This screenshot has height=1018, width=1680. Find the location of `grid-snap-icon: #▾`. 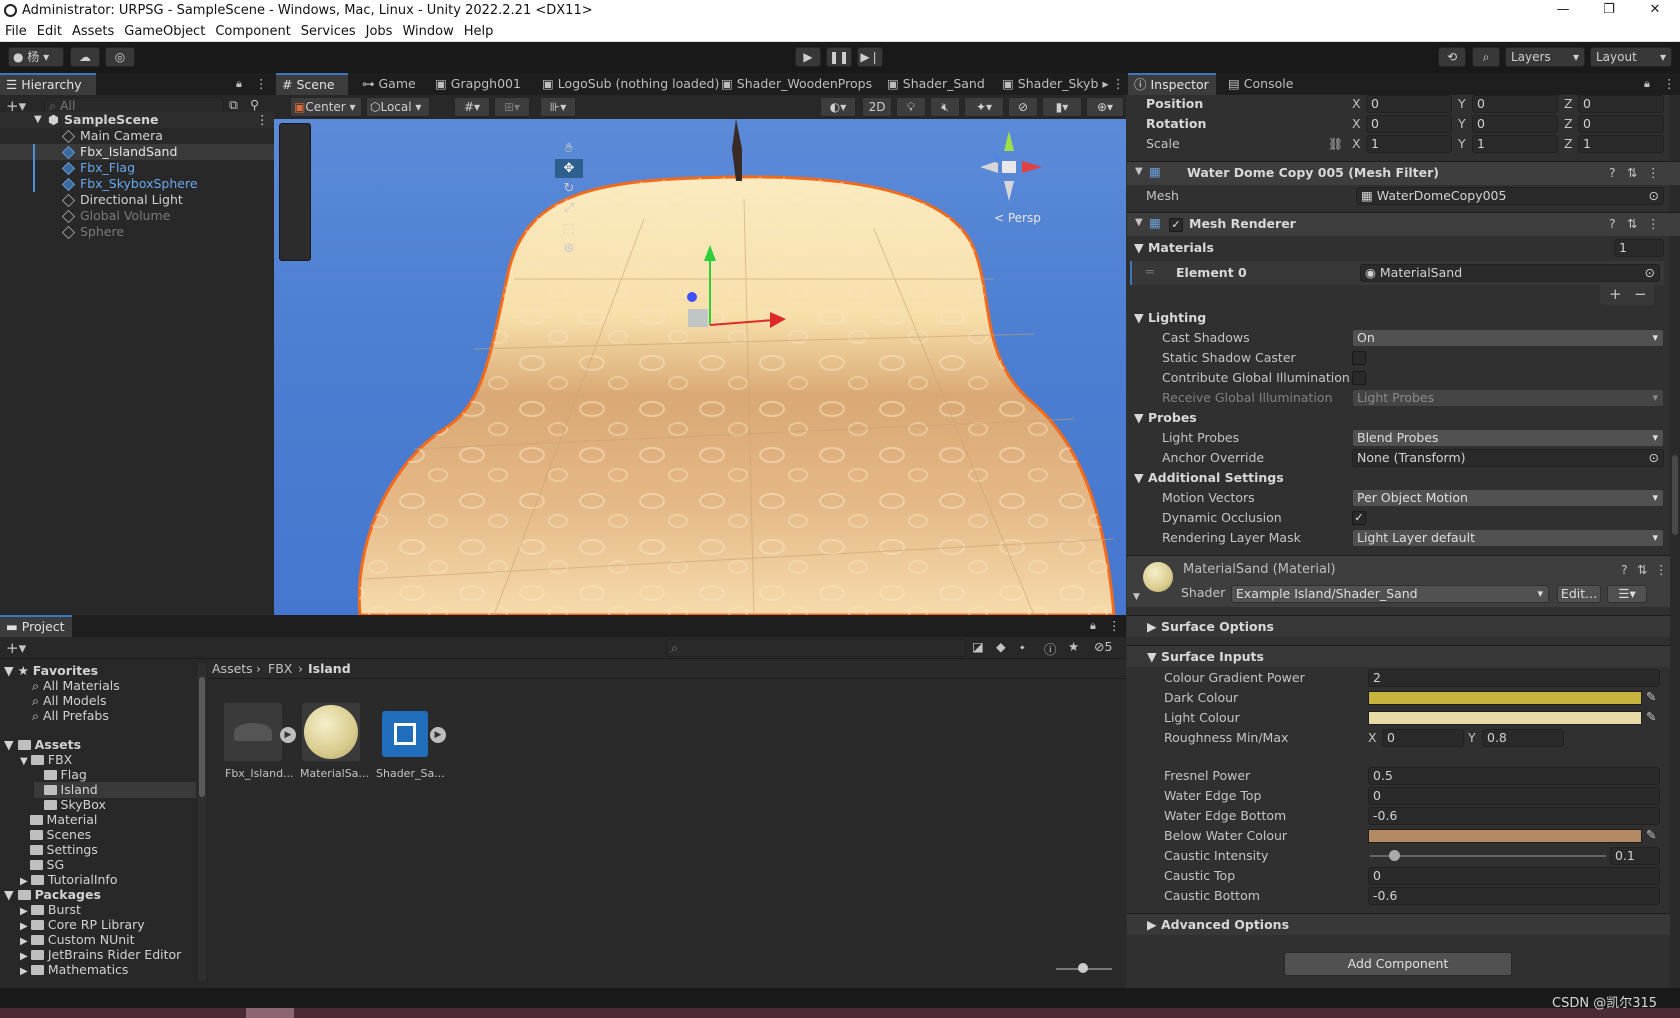

grid-snap-icon: #▾ is located at coordinates (472, 107).